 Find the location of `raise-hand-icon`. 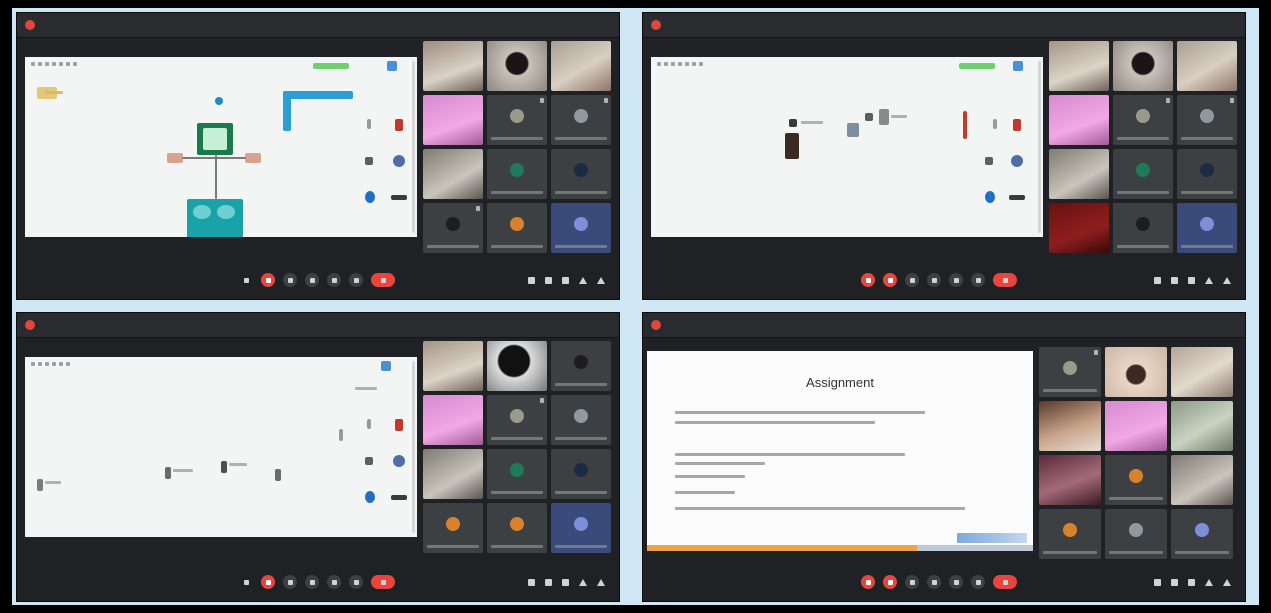

raise-hand-icon is located at coordinates (934, 280).